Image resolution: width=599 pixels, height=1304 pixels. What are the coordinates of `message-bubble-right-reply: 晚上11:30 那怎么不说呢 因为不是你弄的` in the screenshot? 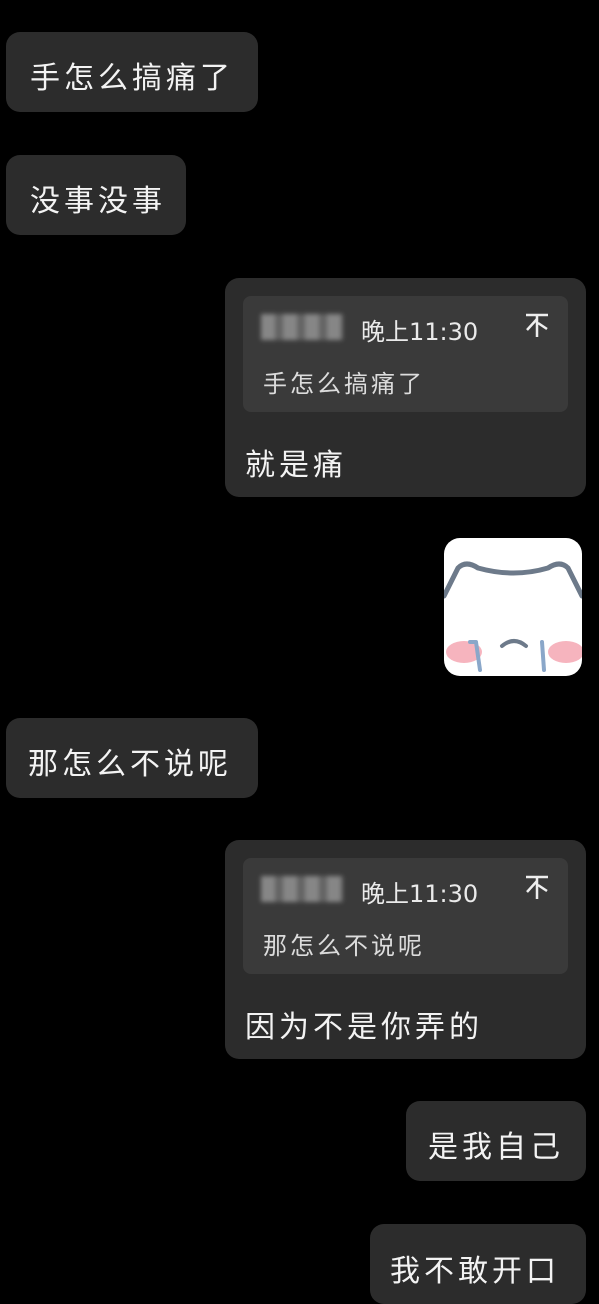 It's located at (405, 949).